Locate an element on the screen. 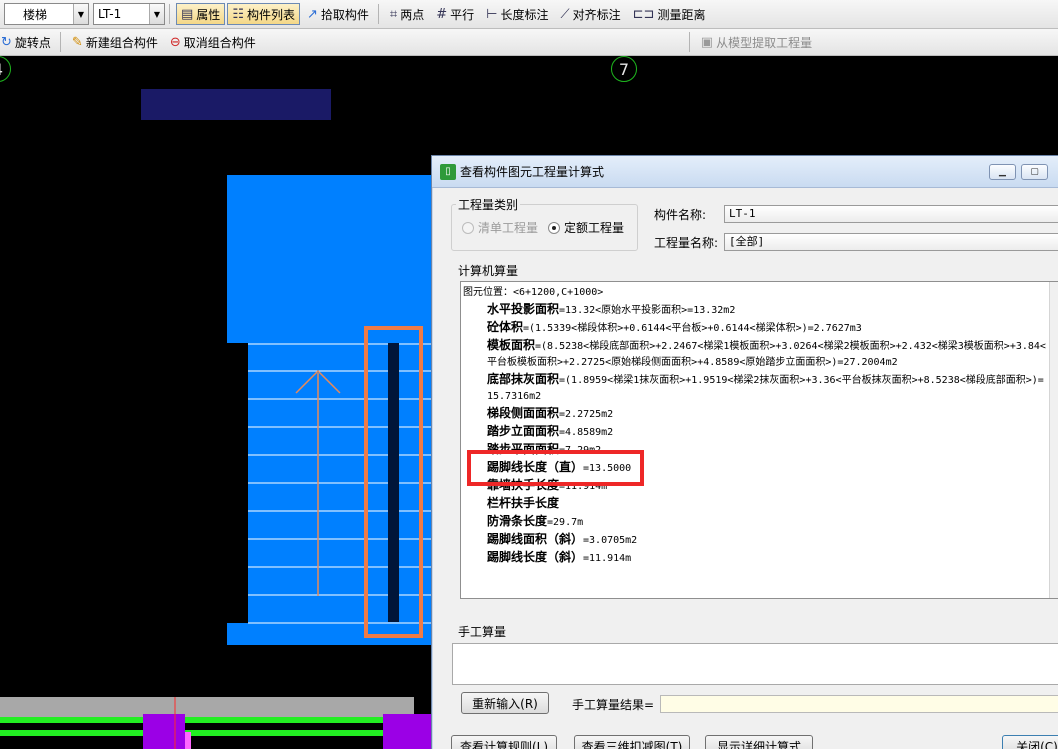 The height and width of the screenshot is (749, 1058). pick-component-label: 拾取构件 is located at coordinates (344, 14).